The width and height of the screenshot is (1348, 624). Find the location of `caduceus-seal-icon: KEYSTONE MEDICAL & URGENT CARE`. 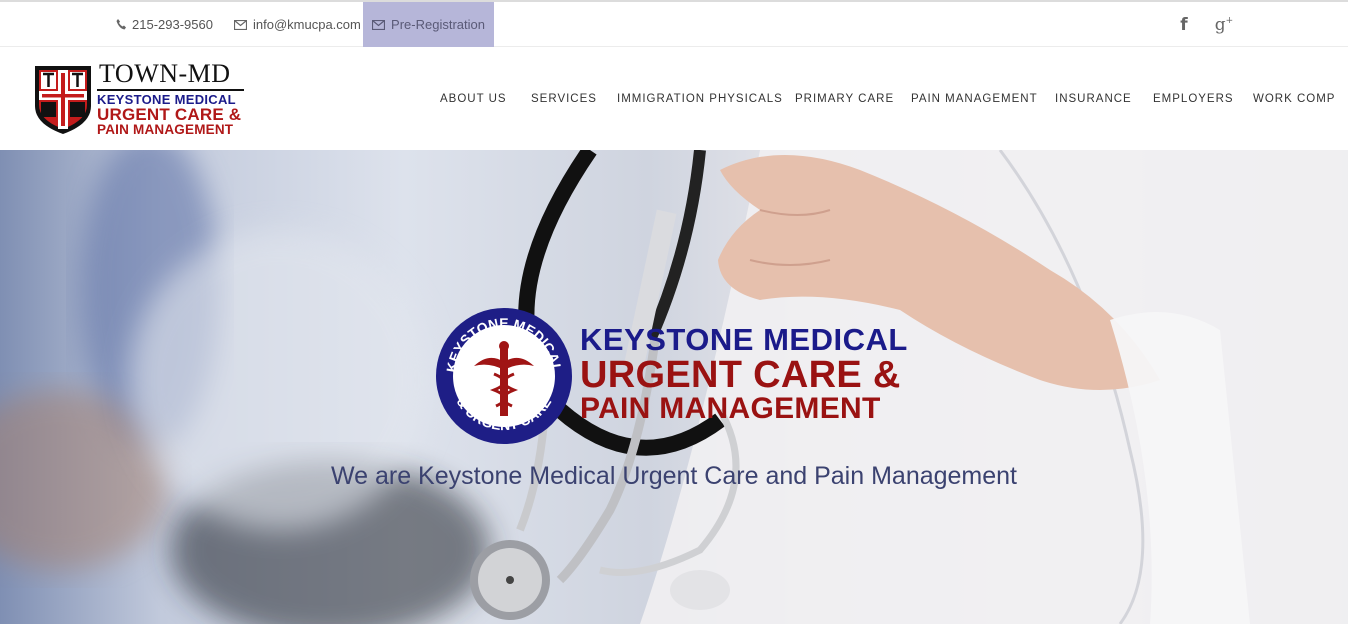

caduceus-seal-icon: KEYSTONE MEDICAL & URGENT CARE is located at coordinates (504, 376).